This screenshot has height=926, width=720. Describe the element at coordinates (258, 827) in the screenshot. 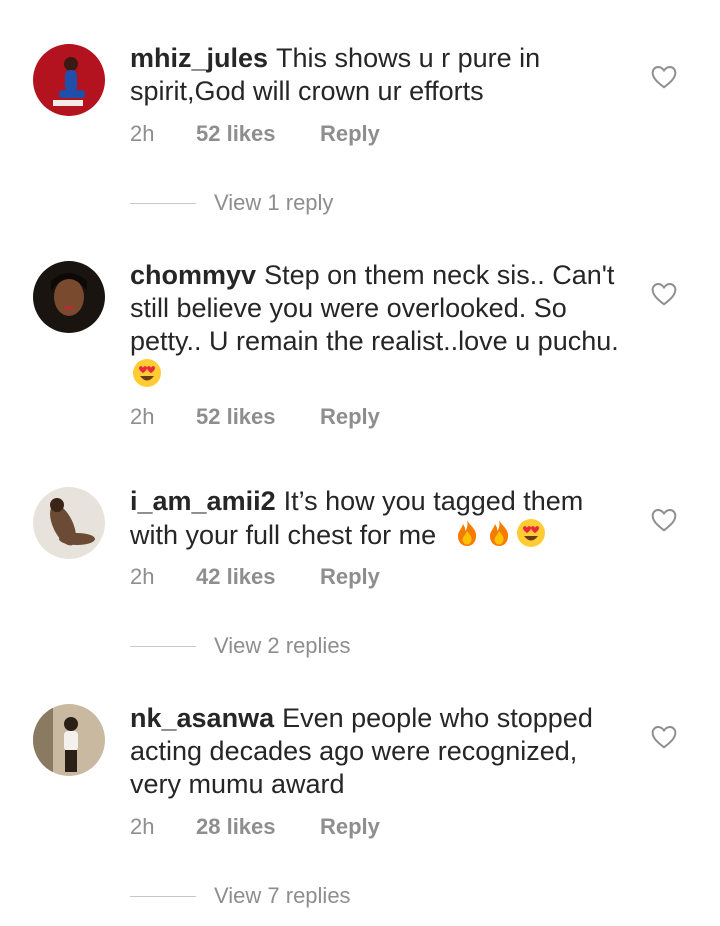

I see `likes-count: 28 likes` at that location.